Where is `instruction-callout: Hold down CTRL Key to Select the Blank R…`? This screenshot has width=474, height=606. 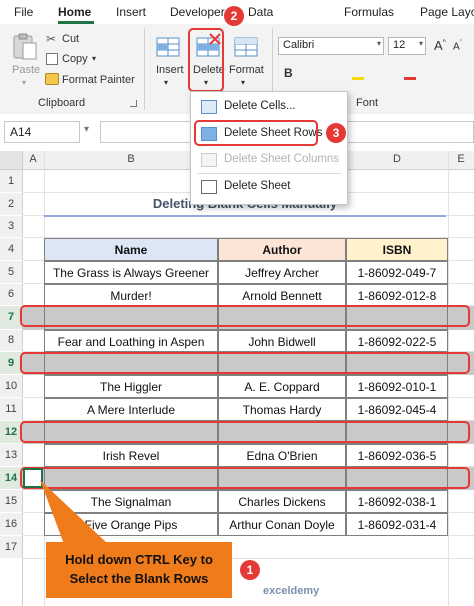 instruction-callout: Hold down CTRL Key to Select the Blank R… is located at coordinates (139, 570).